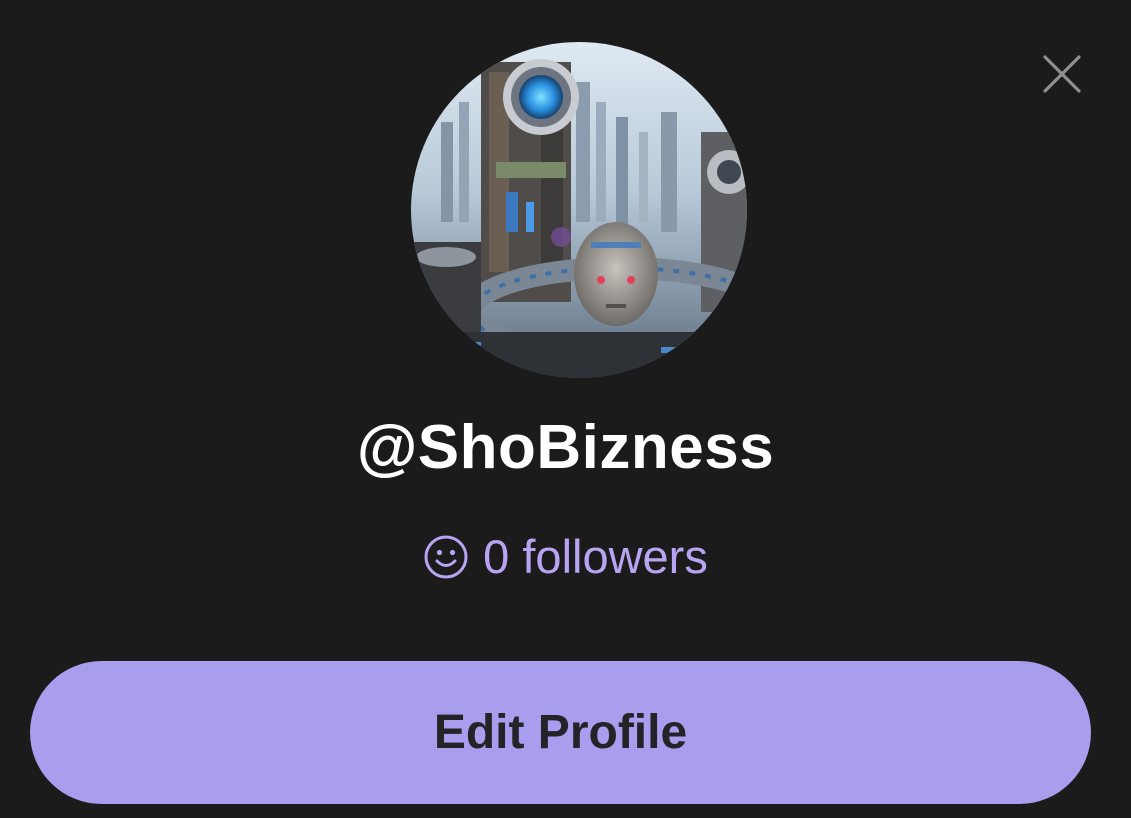  I want to click on smiley-face-icon, so click(446, 557).